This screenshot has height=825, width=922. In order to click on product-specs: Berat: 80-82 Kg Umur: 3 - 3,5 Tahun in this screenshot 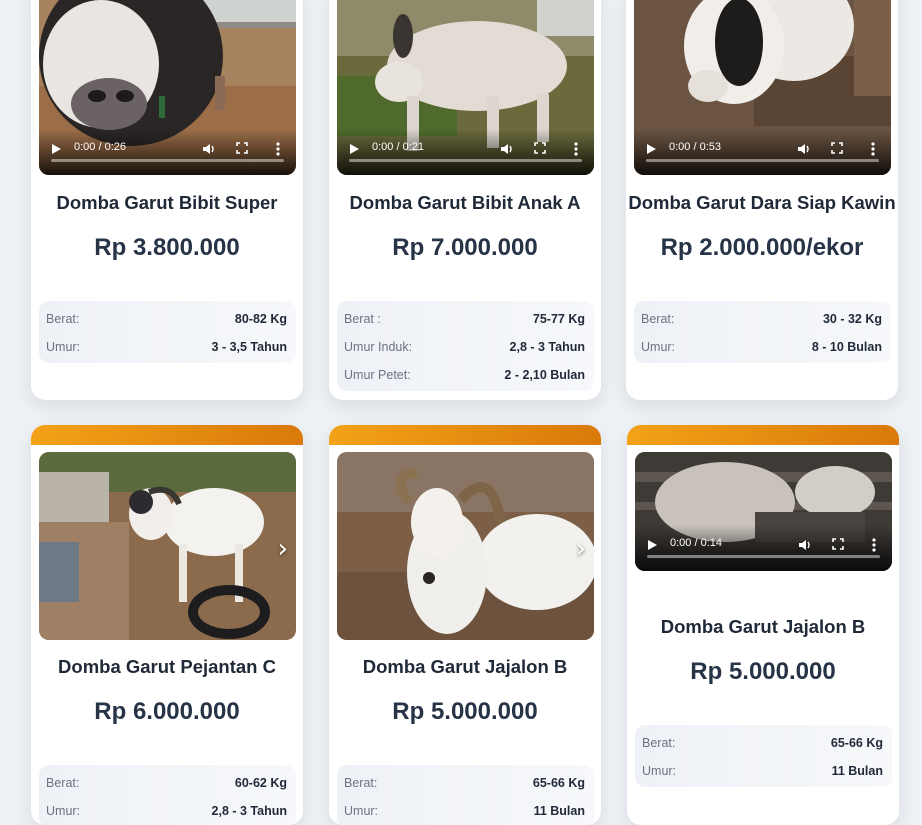, I will do `click(167, 332)`.